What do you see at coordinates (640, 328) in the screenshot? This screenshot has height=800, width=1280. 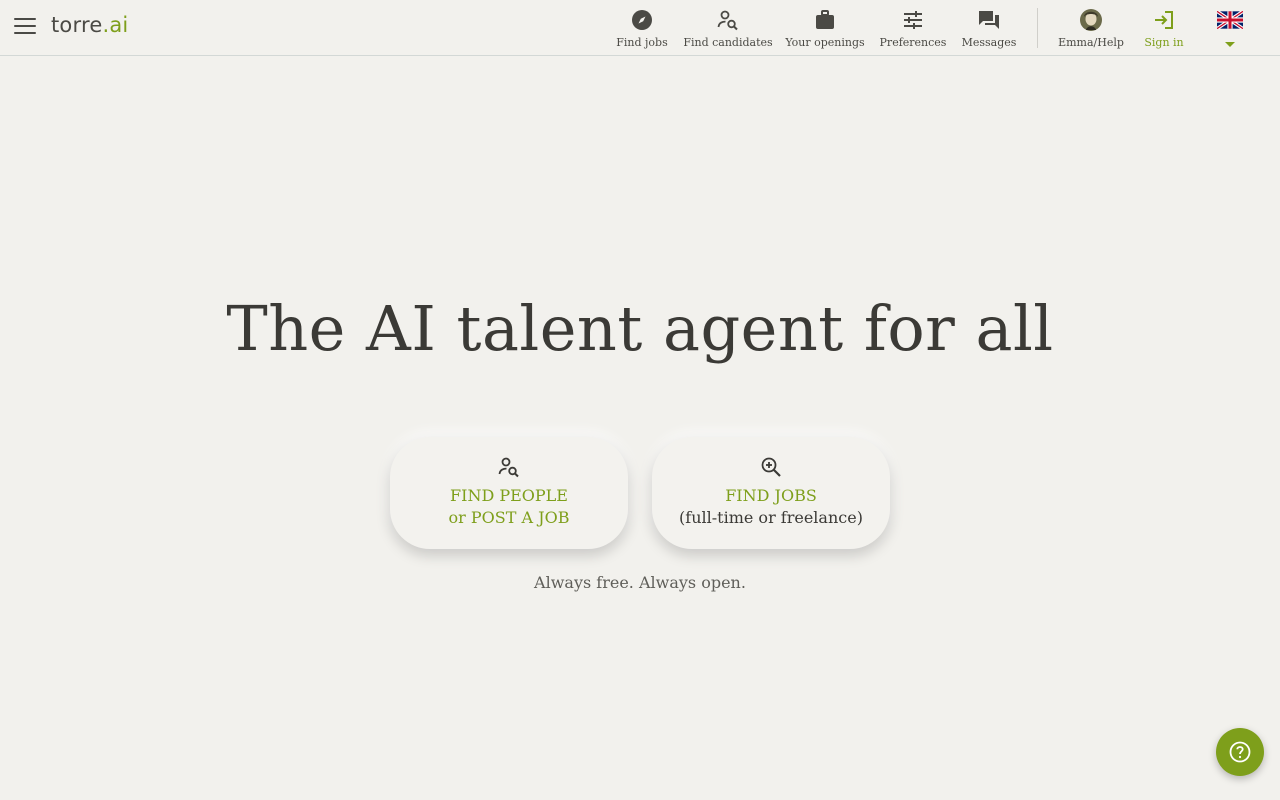 I see `hero-title: The AI talent agent for all` at bounding box center [640, 328].